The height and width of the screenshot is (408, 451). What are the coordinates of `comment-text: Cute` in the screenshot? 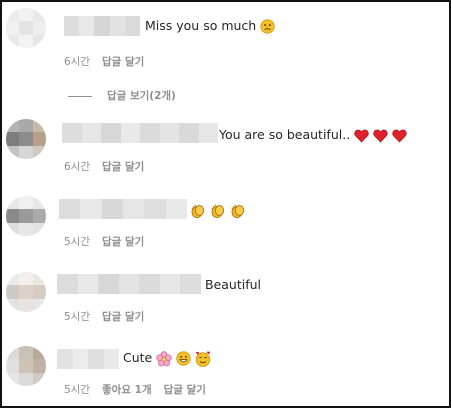 It's located at (167, 358).